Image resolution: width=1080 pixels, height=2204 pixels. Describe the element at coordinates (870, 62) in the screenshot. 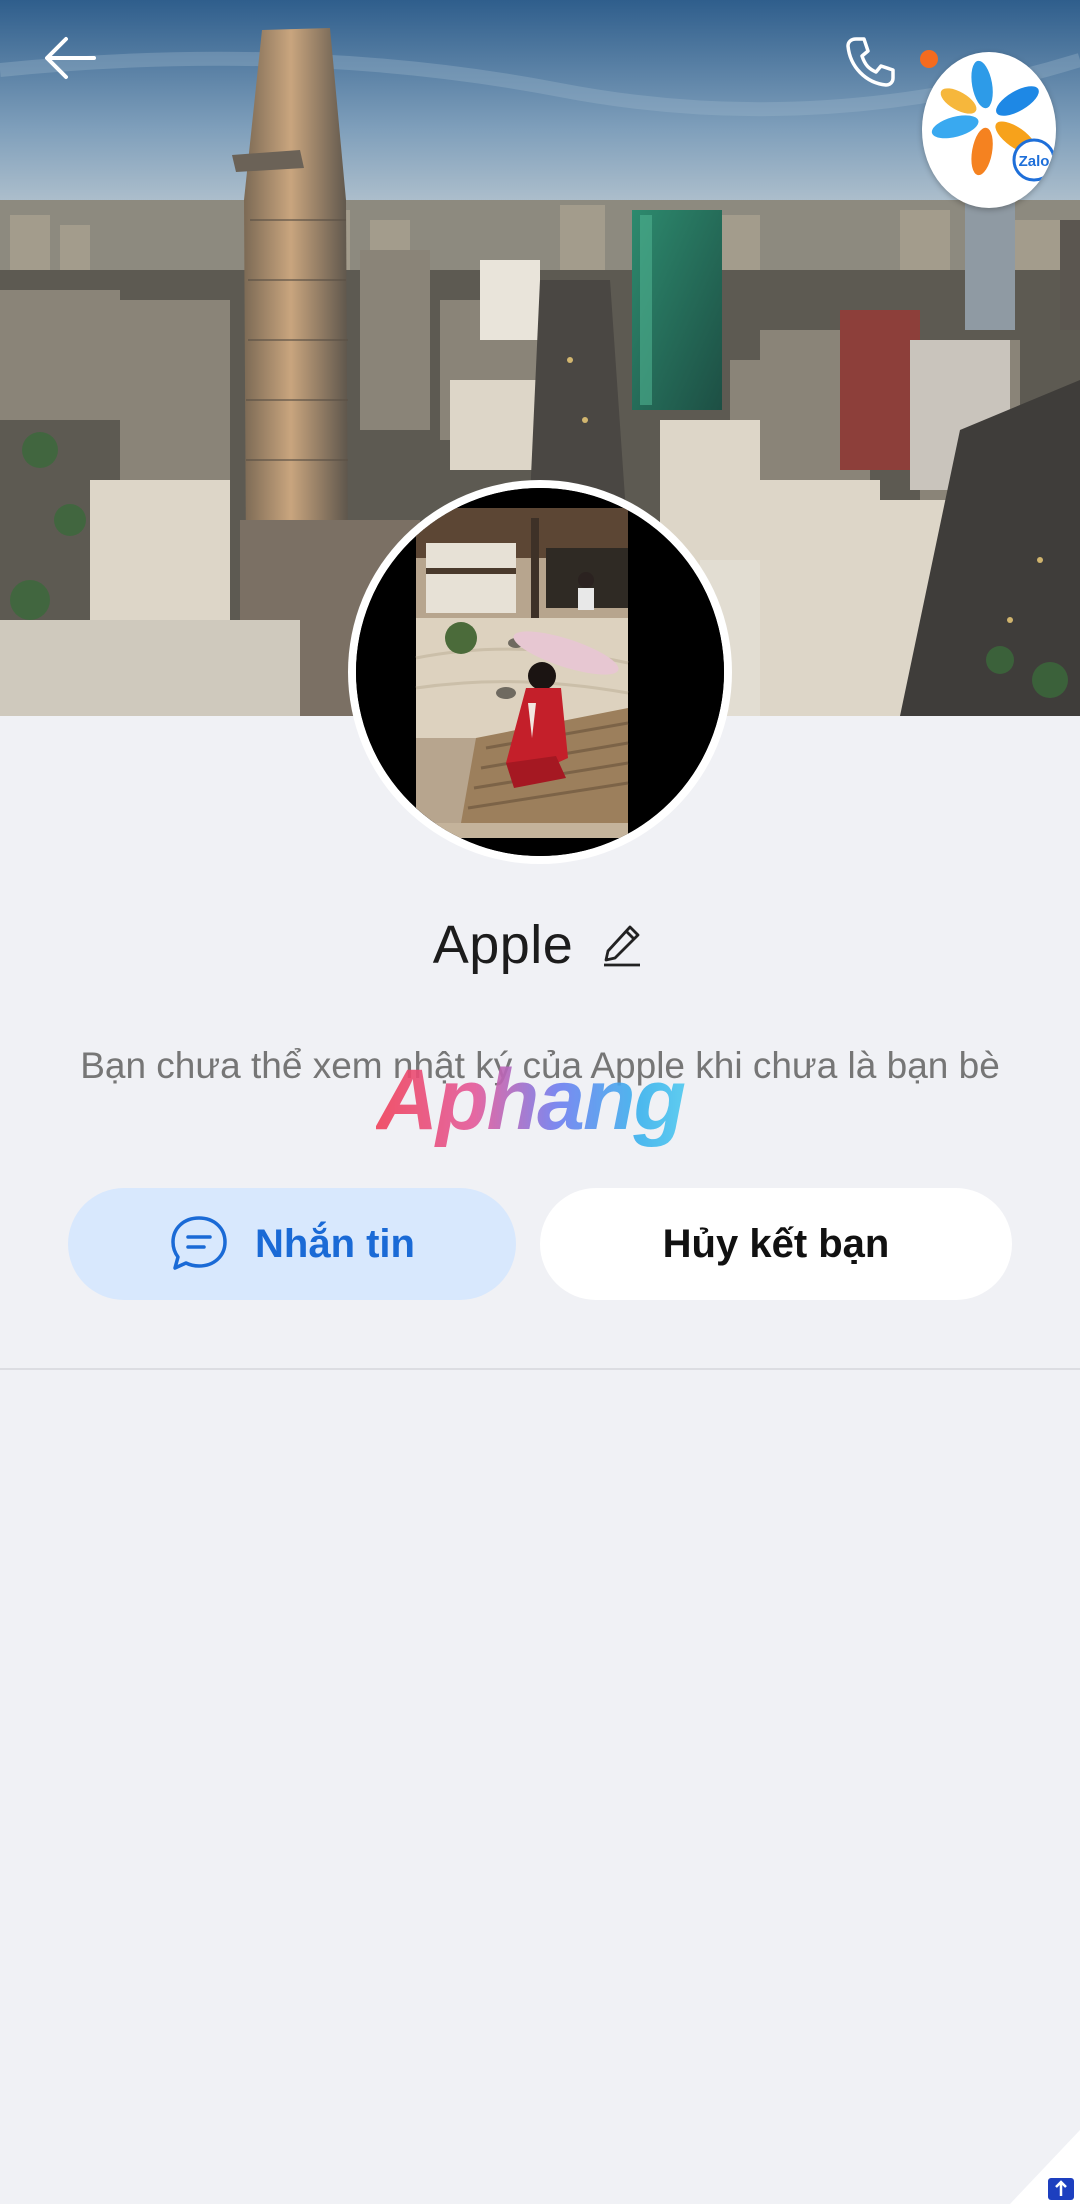

I see `phone-icon` at that location.